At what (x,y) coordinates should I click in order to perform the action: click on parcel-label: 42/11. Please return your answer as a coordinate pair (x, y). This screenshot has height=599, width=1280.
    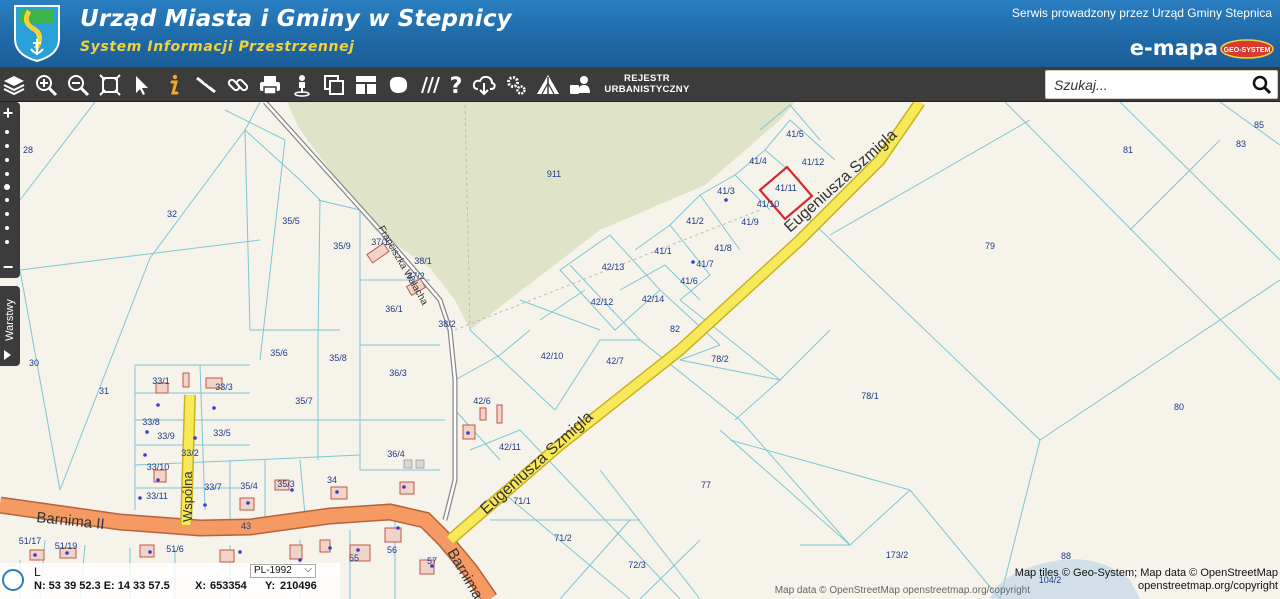
    Looking at the image, I should click on (510, 447).